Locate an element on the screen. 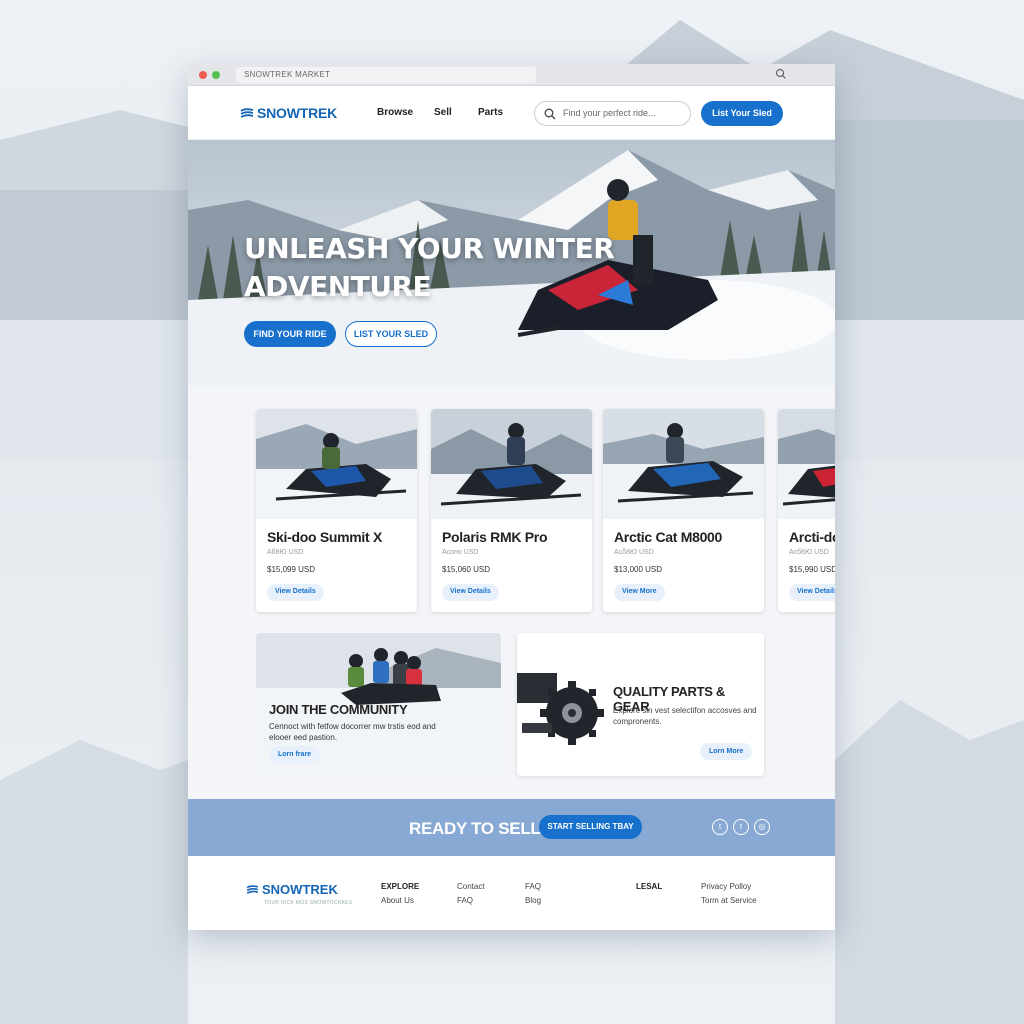 The width and height of the screenshot is (1024, 1024). footer-column-3: FAQ Blog is located at coordinates (533, 894).